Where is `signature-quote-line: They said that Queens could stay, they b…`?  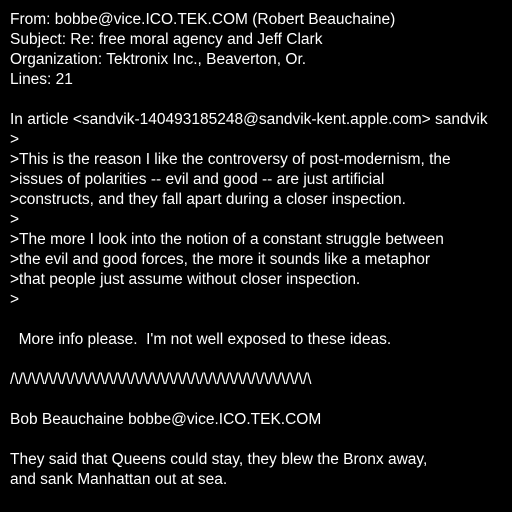
signature-quote-line: They said that Queens could stay, they b… is located at coordinates (219, 459).